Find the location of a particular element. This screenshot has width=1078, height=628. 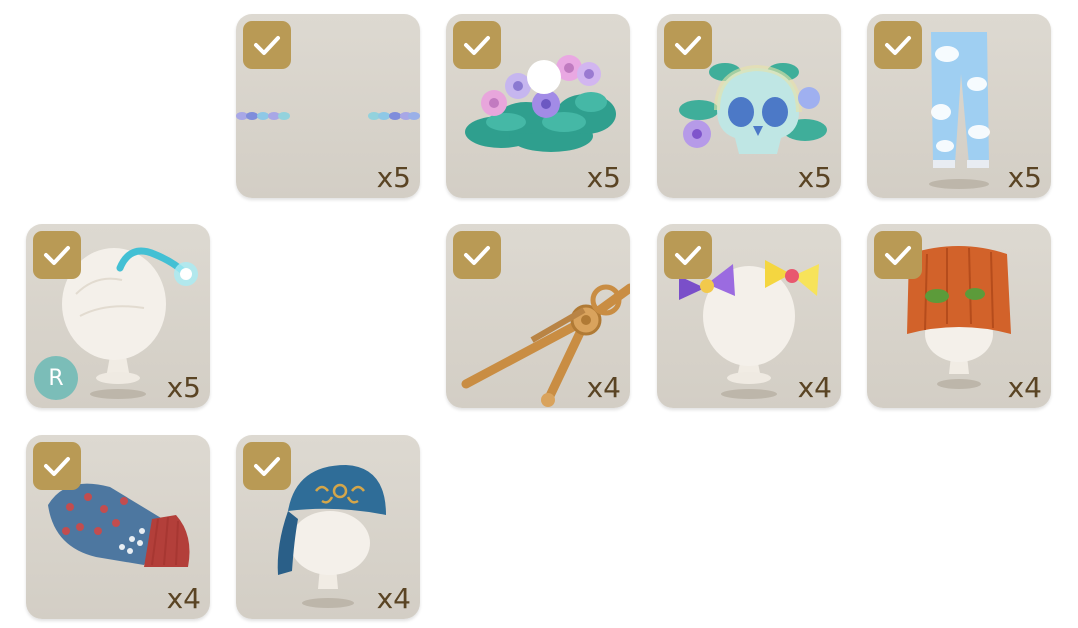

item-tile-wooden-compass: x4 is located at coordinates (538, 316).